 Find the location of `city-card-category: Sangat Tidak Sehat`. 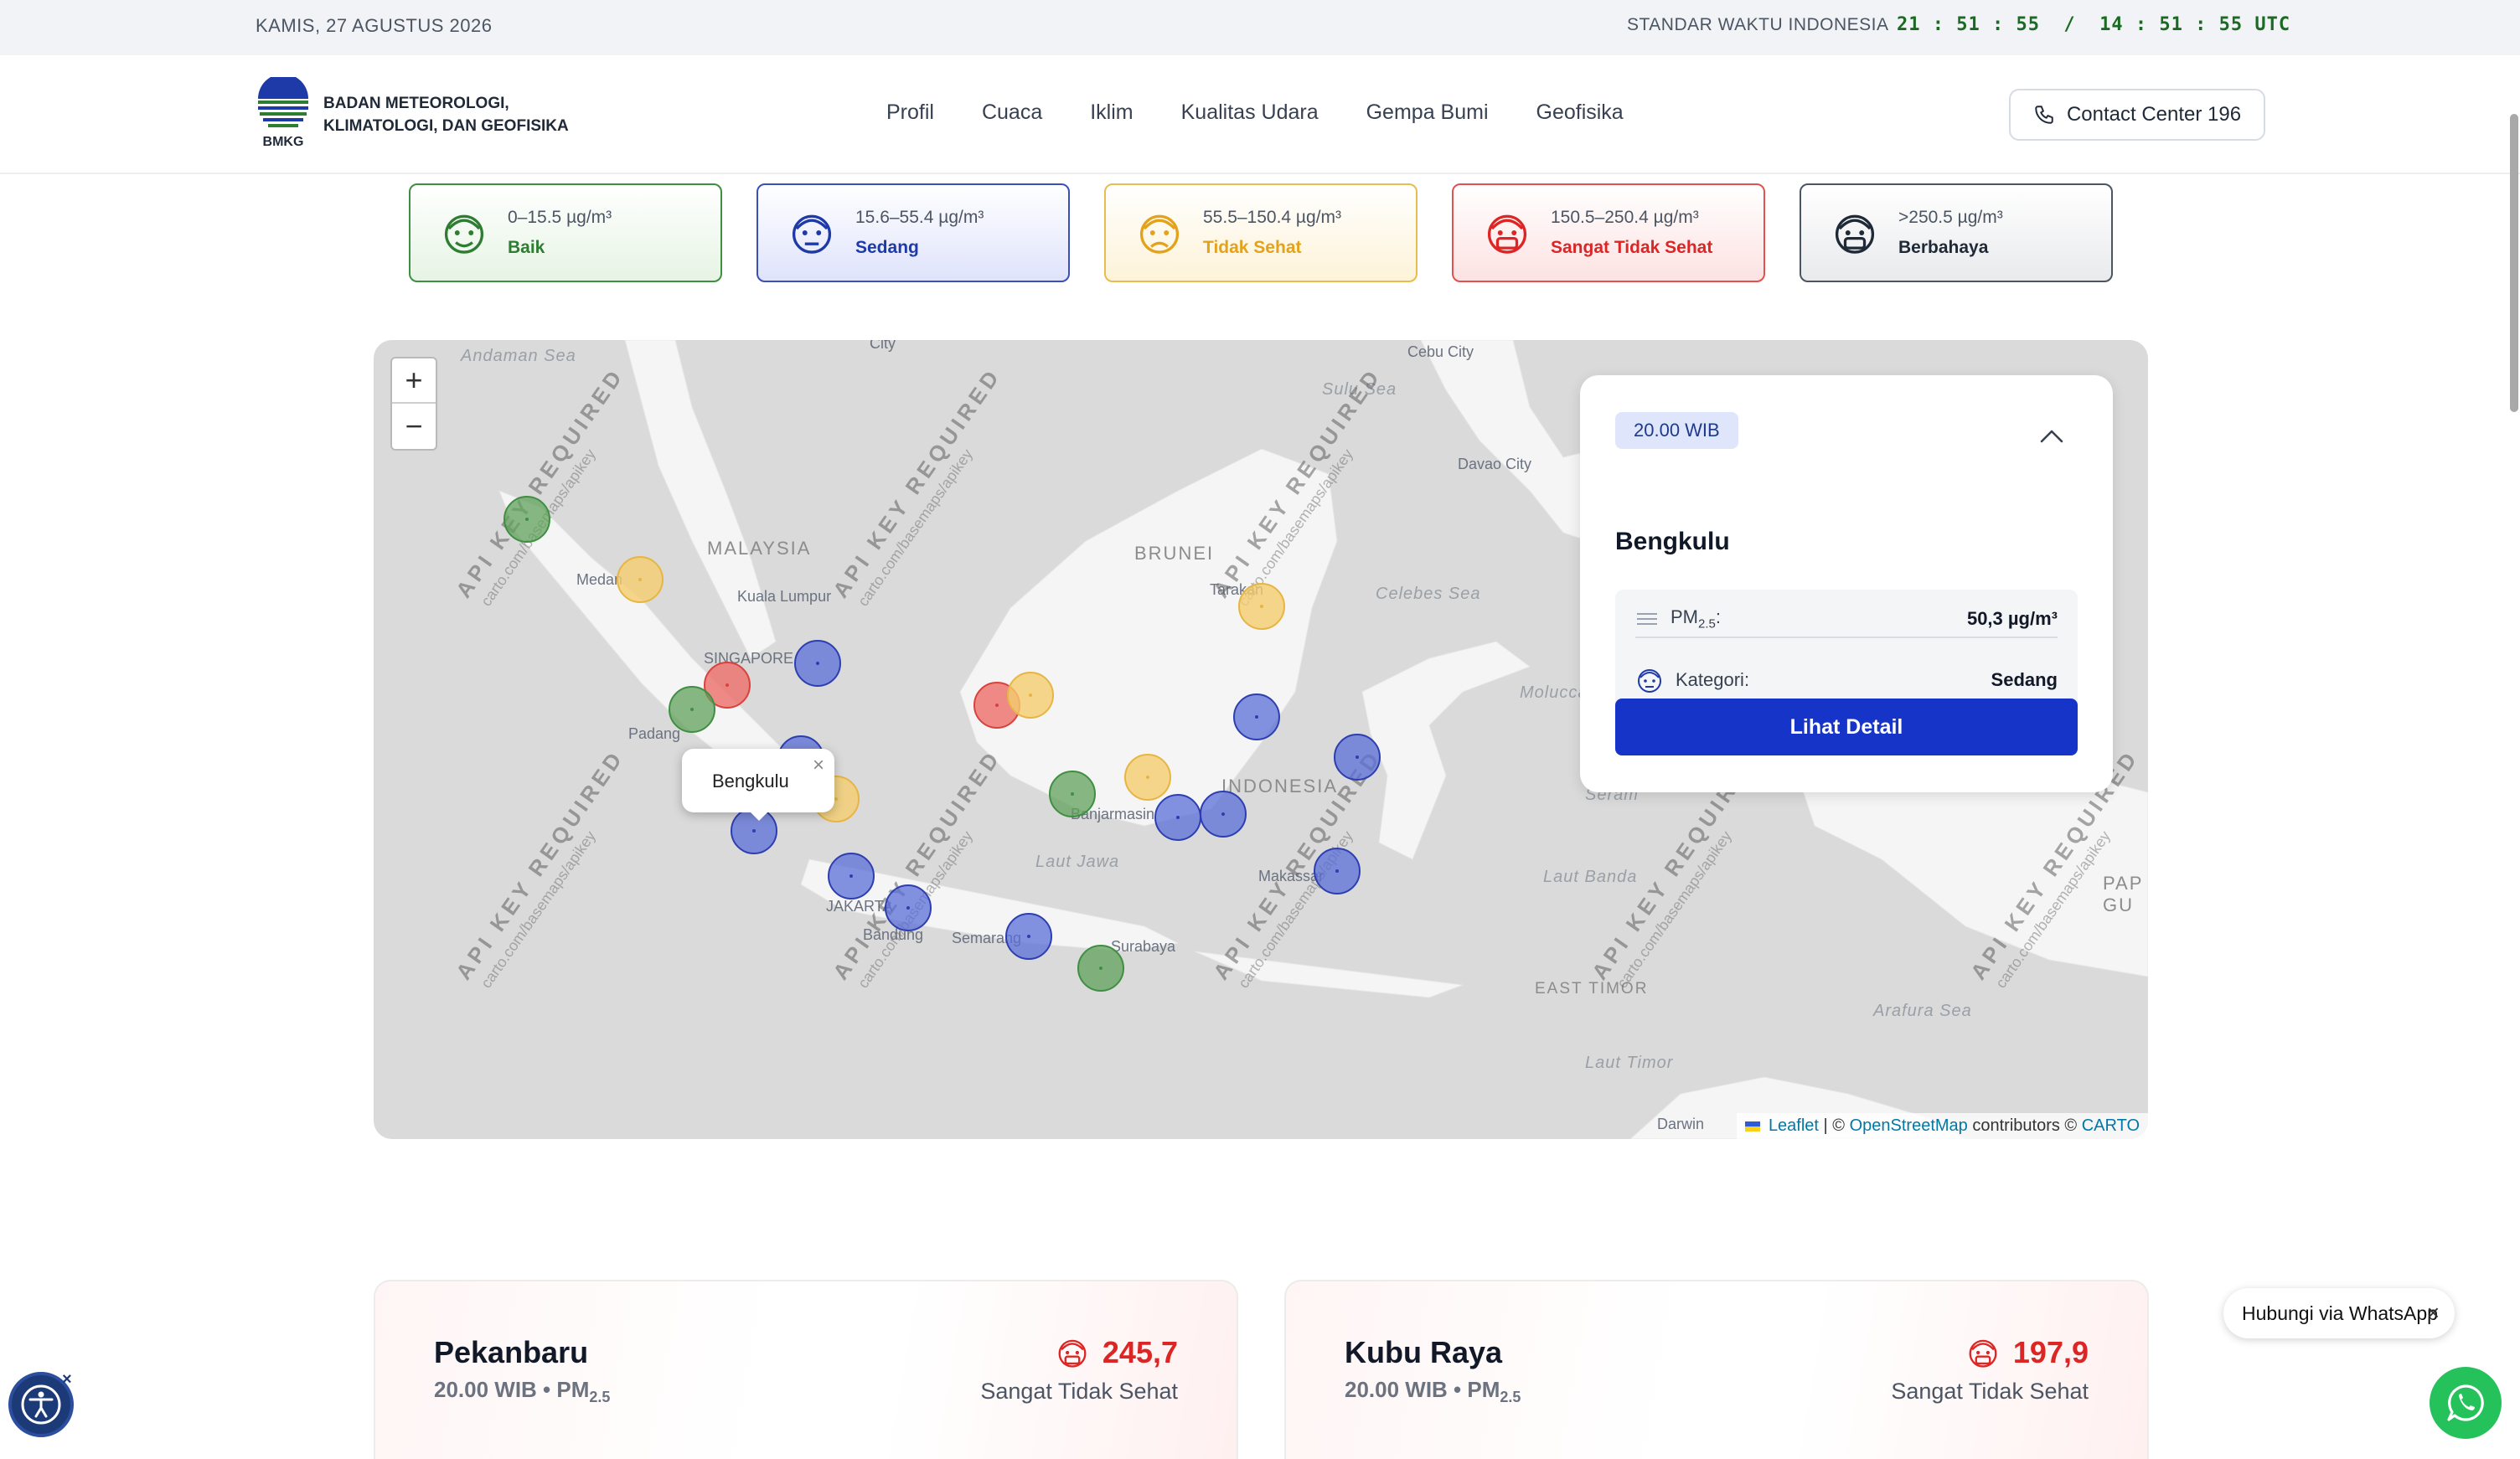

city-card-category: Sangat Tidak Sehat is located at coordinates (1079, 1392).